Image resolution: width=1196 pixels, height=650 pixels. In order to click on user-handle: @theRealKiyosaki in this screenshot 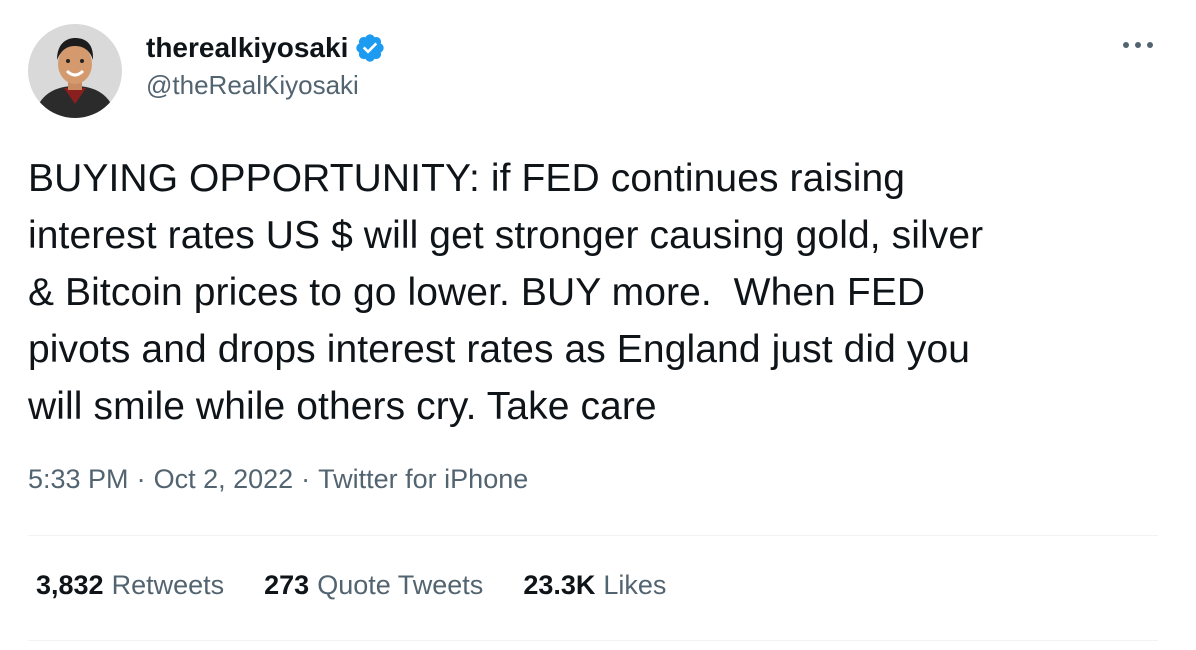, I will do `click(266, 85)`.